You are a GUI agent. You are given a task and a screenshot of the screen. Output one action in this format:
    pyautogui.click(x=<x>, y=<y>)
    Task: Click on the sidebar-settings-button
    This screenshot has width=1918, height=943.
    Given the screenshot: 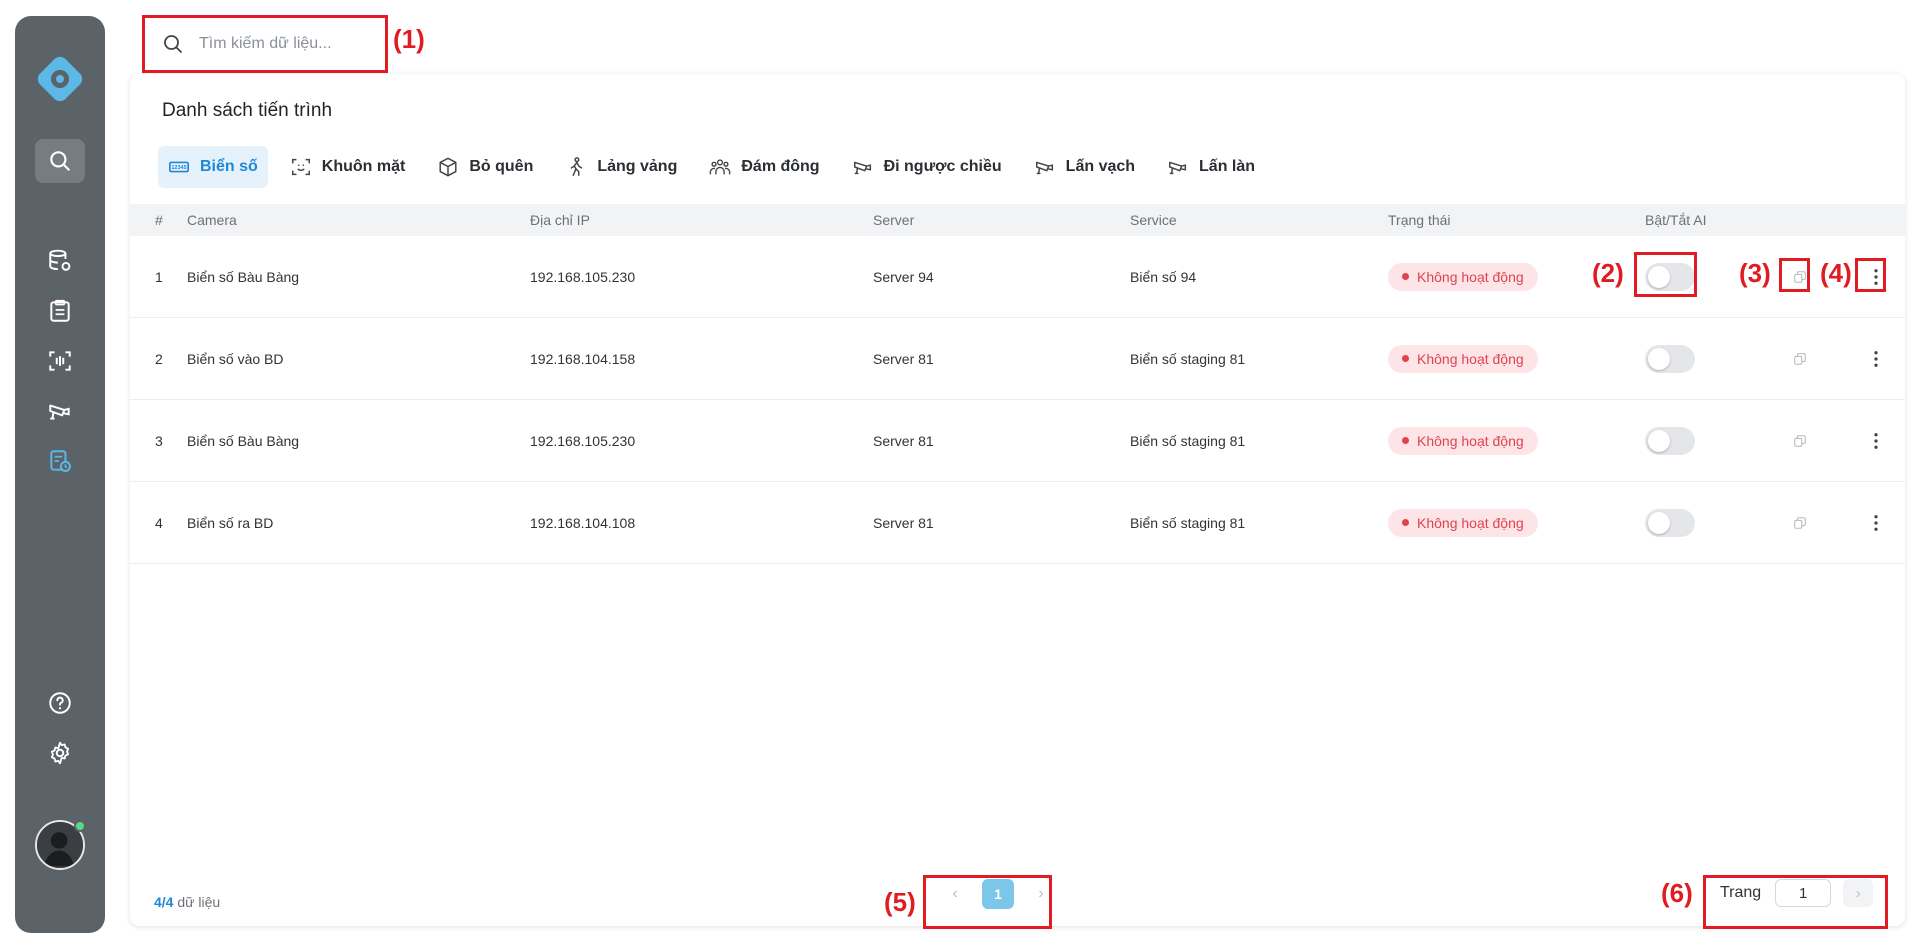 What is the action you would take?
    pyautogui.click(x=60, y=753)
    